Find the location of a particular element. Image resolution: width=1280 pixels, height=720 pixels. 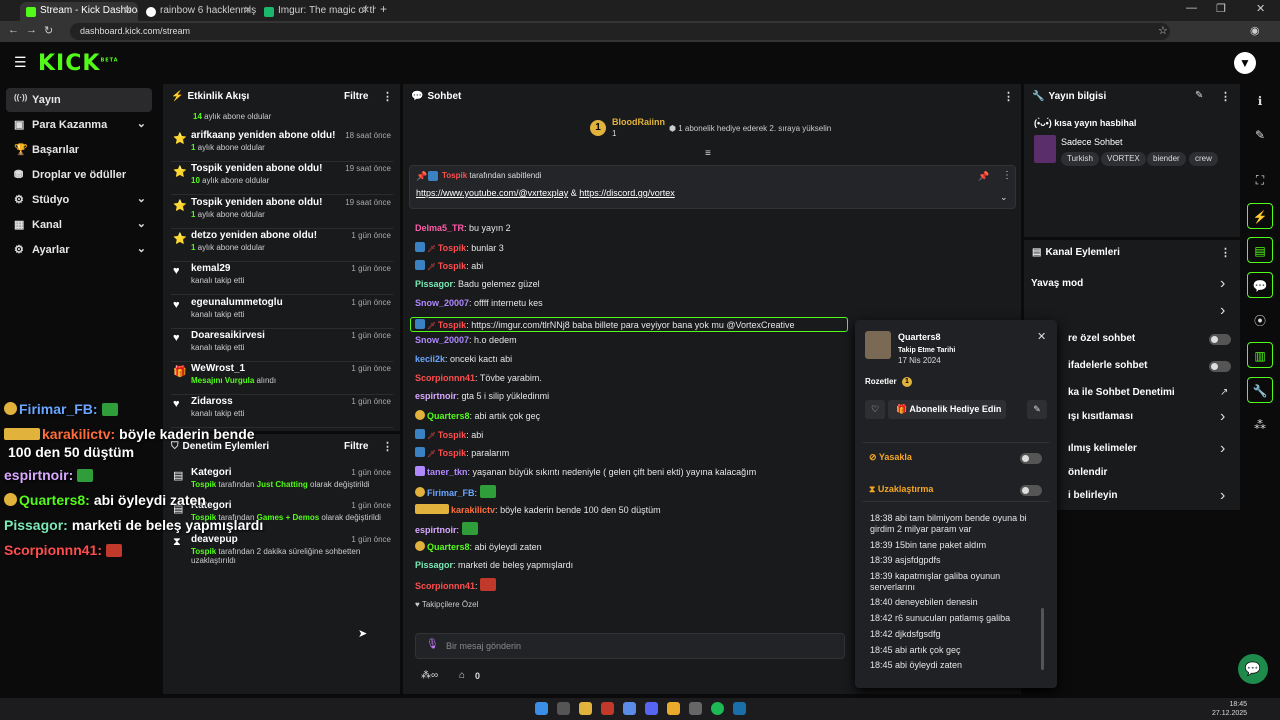

close-icon: ✕ is located at coordinates (1041, 336).